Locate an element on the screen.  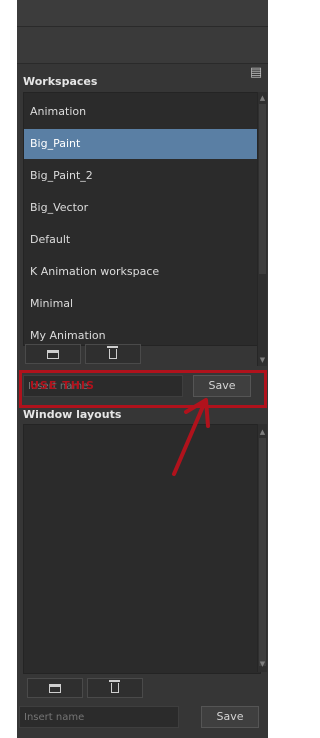
window-layouts-scrollbar: ▲ ▼ is located at coordinates (262, 548).